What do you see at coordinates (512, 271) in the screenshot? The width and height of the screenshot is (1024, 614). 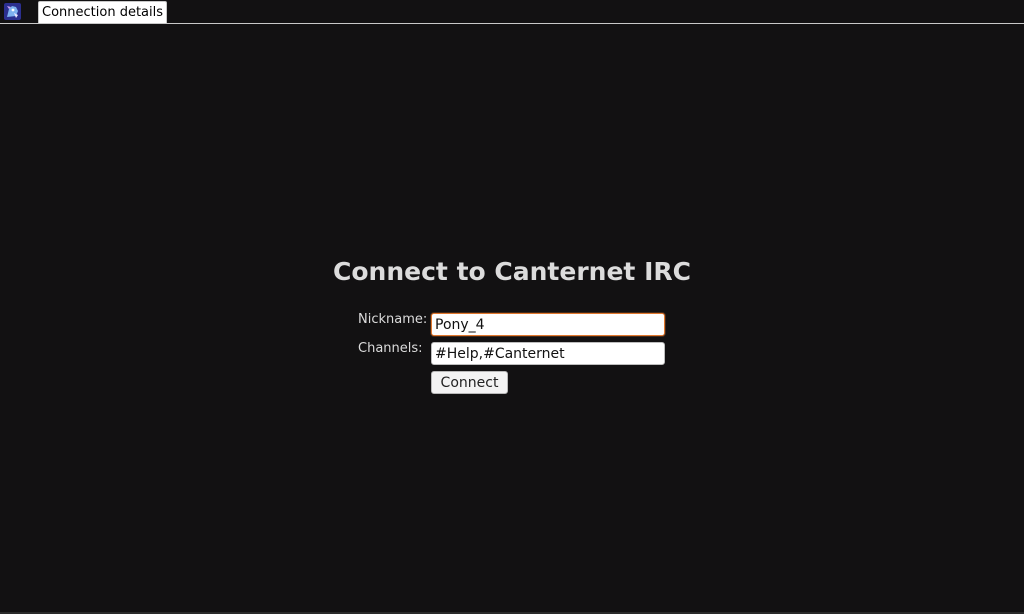 I see `page-title: Connect to Canternet IRC` at bounding box center [512, 271].